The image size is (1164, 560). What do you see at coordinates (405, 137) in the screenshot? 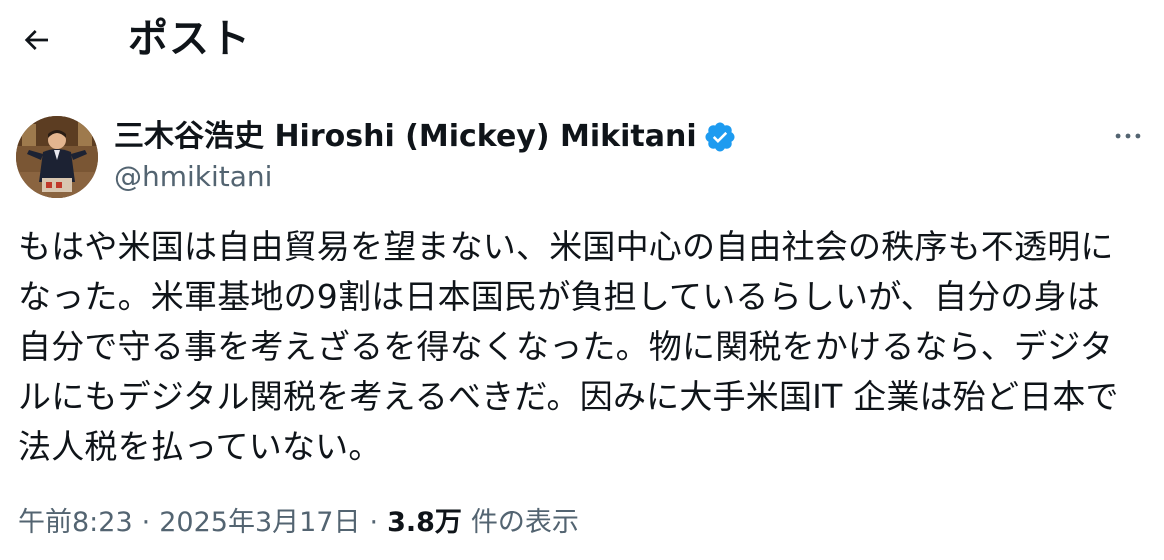
I see `author-name: 三木谷浩史 Hiroshi (Mickey) Mikitani` at bounding box center [405, 137].